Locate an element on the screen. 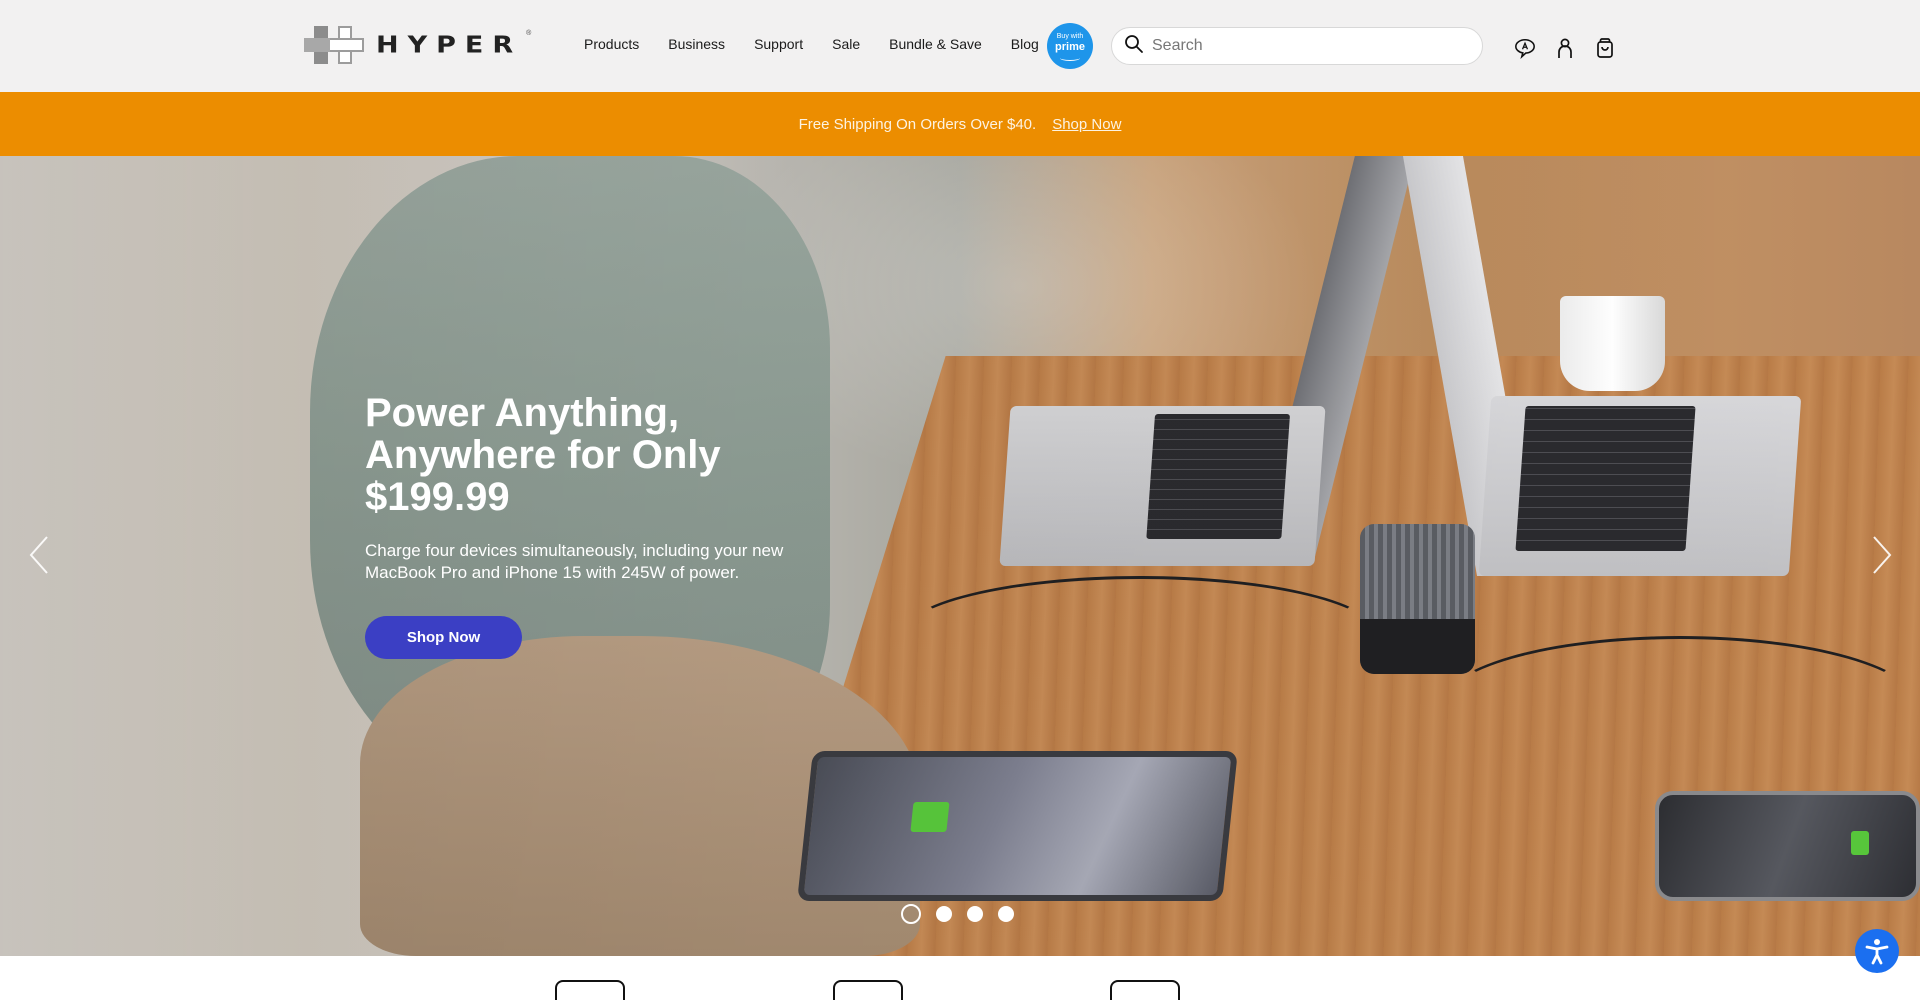  logo-wordmark: HYPER is located at coordinates (449, 45).